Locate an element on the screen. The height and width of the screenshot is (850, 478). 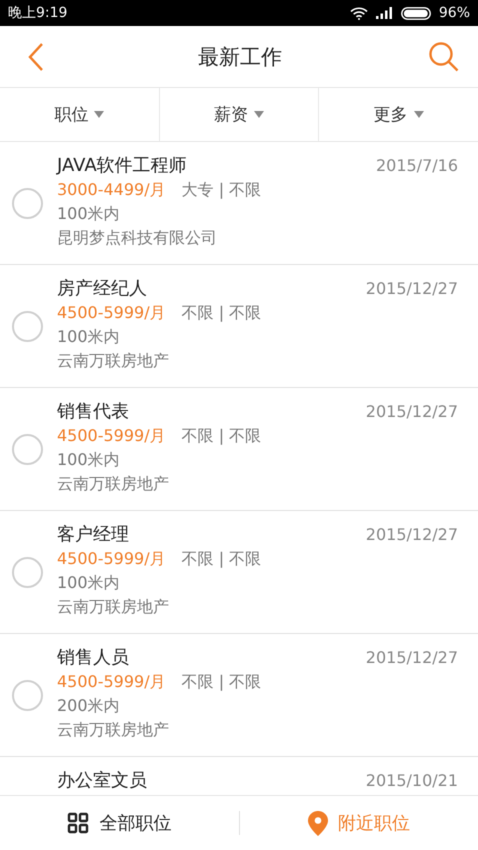
grid-icon is located at coordinates (78, 823).